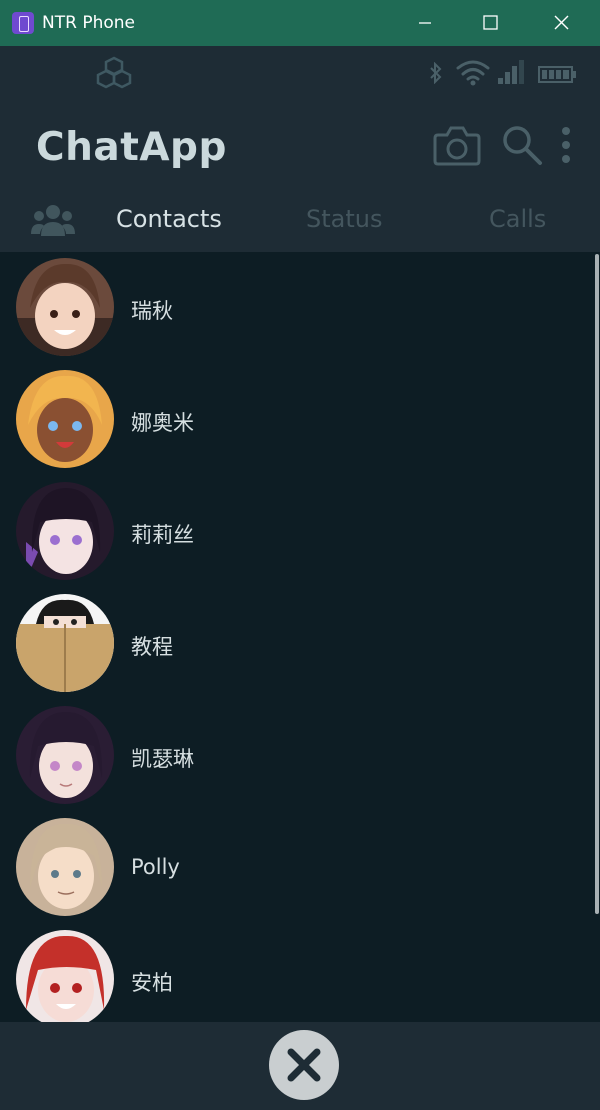  I want to click on contact-row: 安柏, so click(295, 973).